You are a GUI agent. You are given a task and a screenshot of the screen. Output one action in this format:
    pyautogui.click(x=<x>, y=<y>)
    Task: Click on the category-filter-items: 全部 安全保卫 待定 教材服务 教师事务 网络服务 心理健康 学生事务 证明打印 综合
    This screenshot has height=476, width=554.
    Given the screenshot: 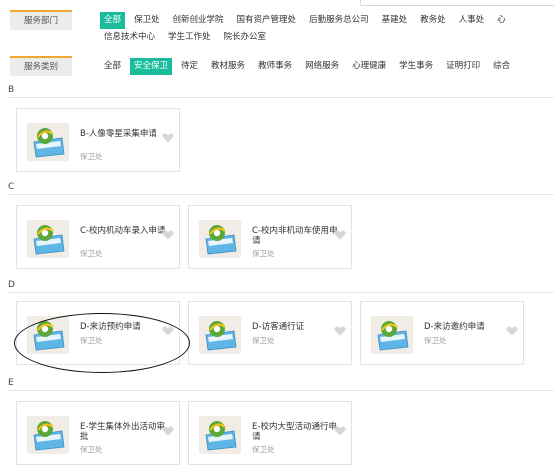 What is the action you would take?
    pyautogui.click(x=327, y=66)
    